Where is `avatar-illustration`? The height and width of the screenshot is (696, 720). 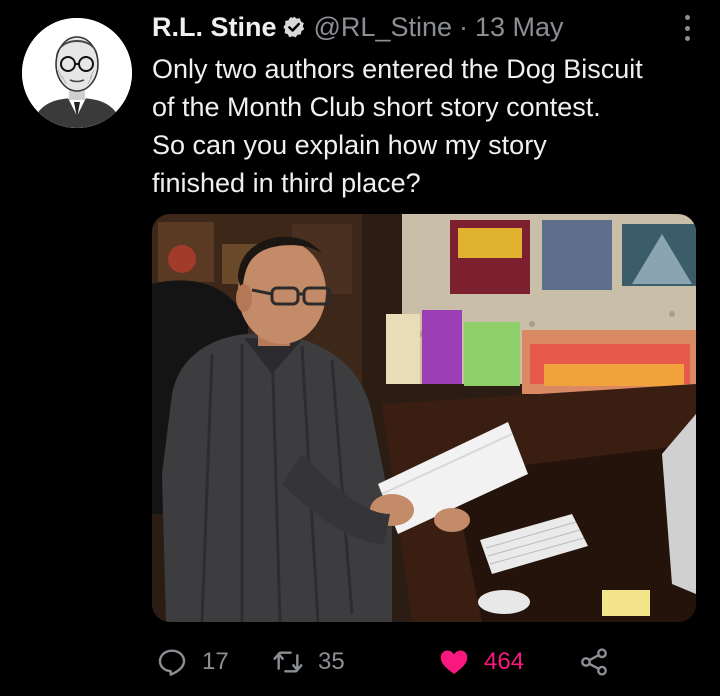 avatar-illustration is located at coordinates (77, 73).